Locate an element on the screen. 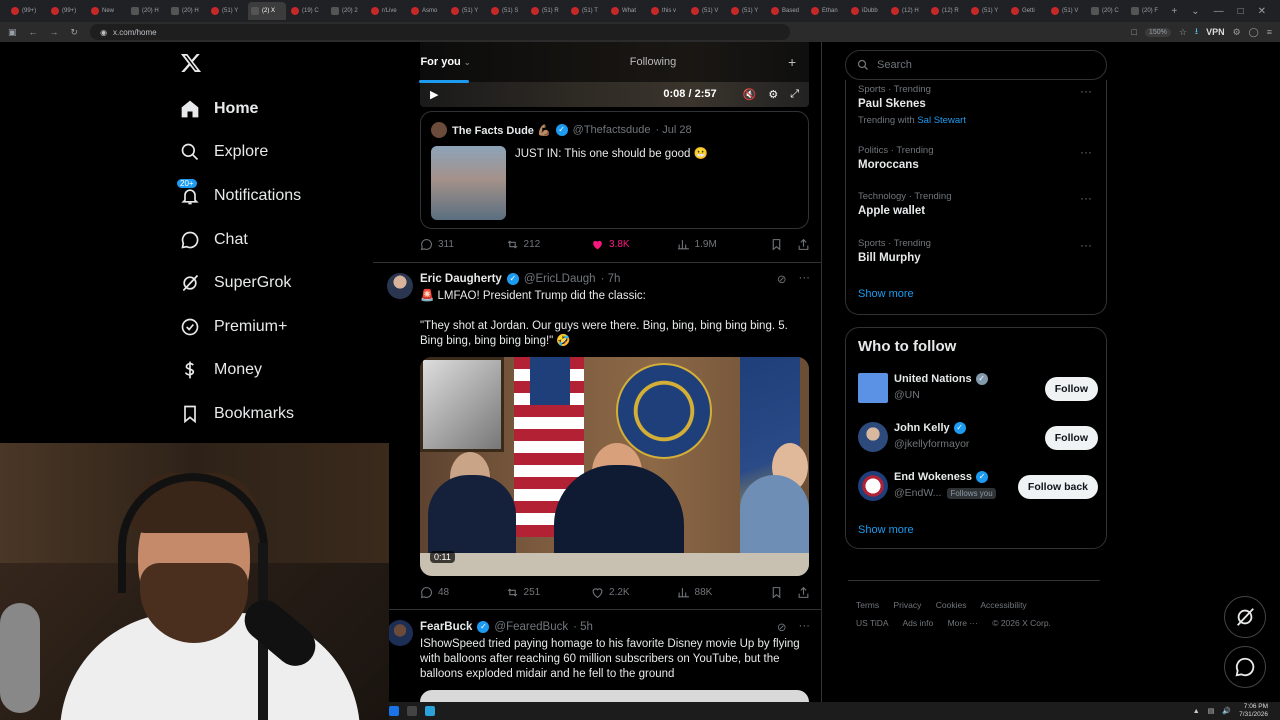 This screenshot has height=720, width=1280. forward-icon: → is located at coordinates (54, 32).